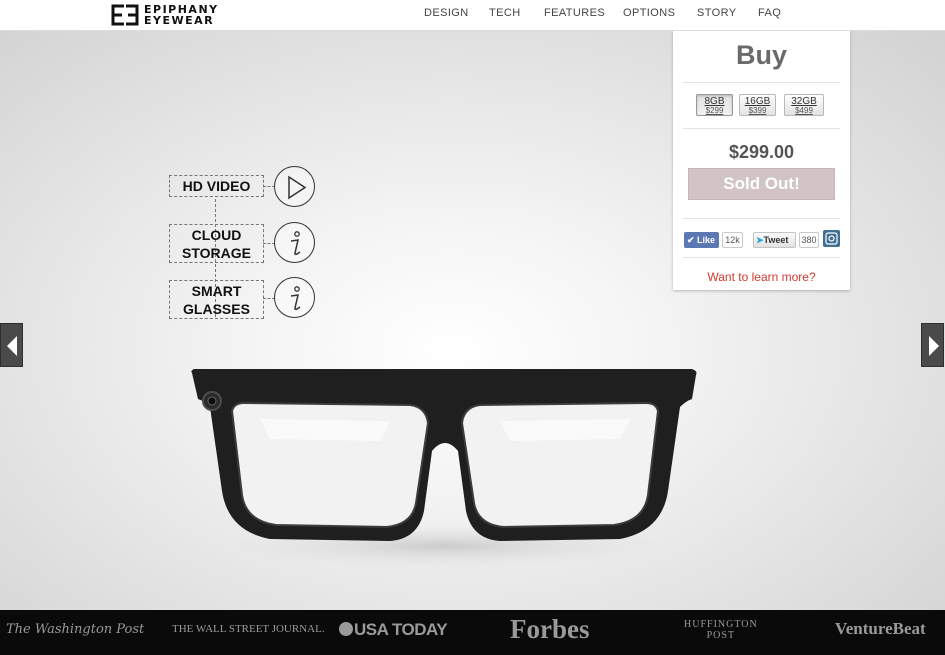  Describe the element at coordinates (706, 240) in the screenshot. I see `facebook-like-label: Like` at that location.